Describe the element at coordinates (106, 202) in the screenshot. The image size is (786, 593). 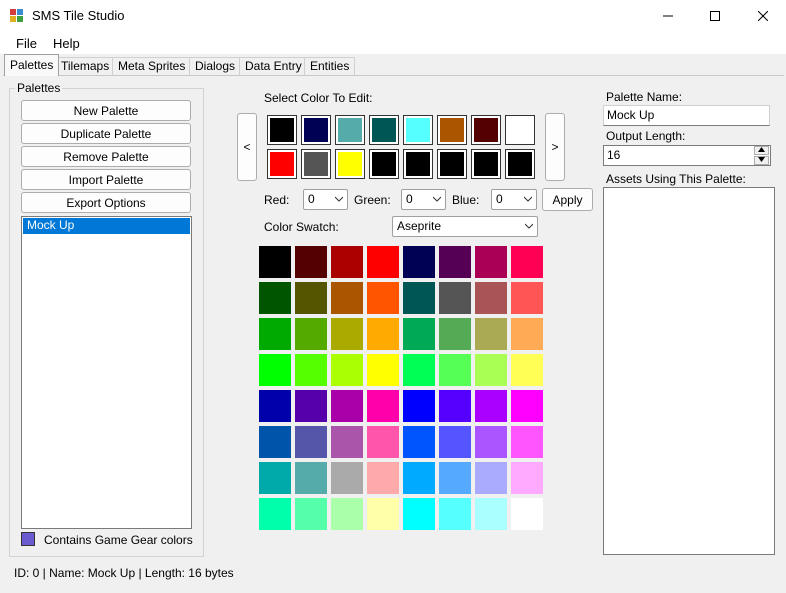
I see `export-options-button: Export Options` at that location.